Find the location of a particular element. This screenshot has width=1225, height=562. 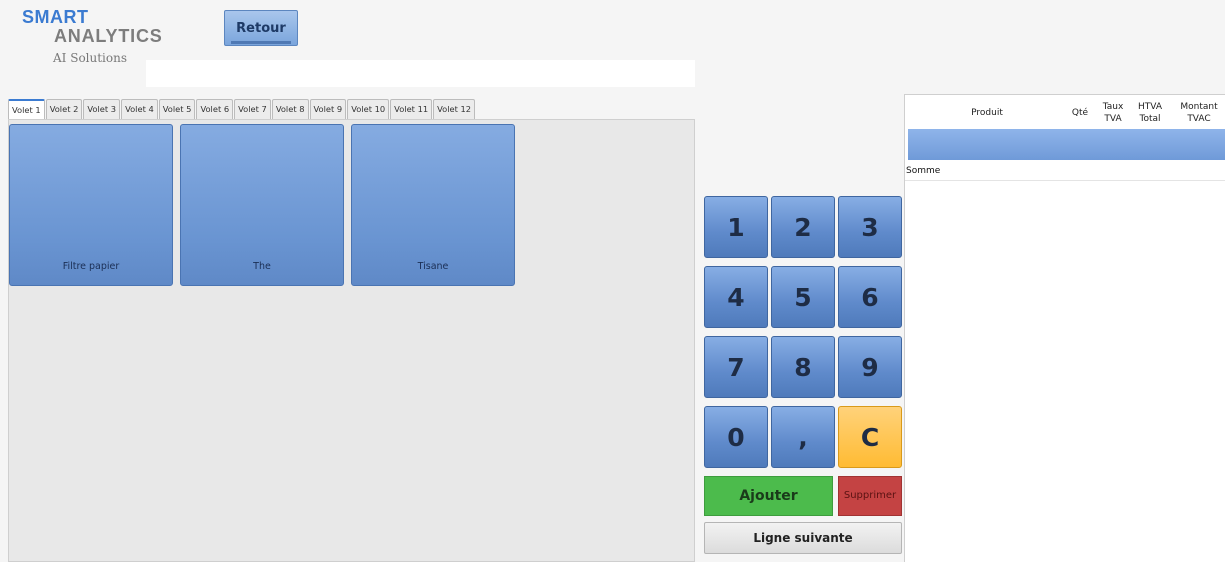

logo-smart: SMART is located at coordinates (55, 17).